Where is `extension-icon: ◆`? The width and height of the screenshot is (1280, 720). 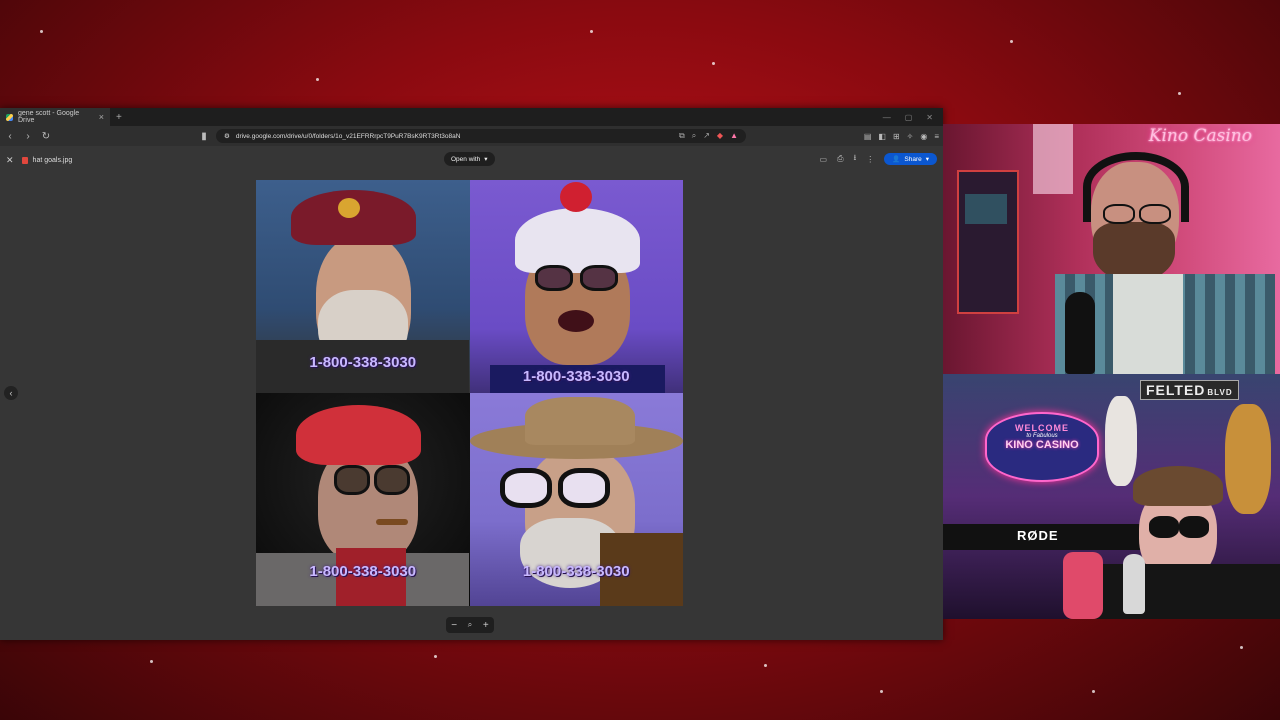 extension-icon: ◆ is located at coordinates (720, 136).